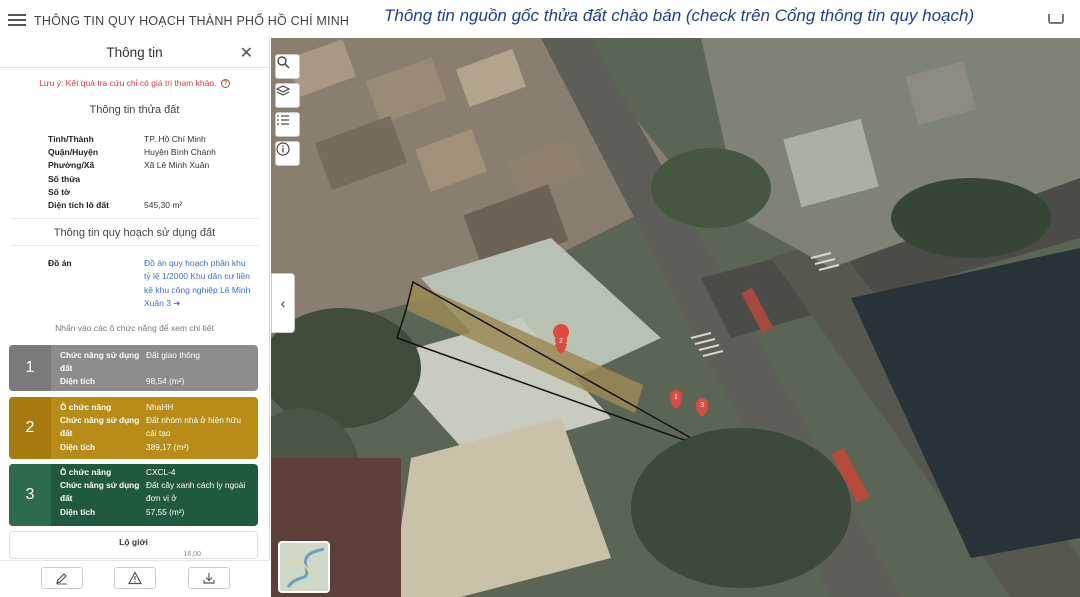 Image resolution: width=1080 pixels, height=597 pixels. I want to click on panel-title: Thông tin, so click(134, 52).